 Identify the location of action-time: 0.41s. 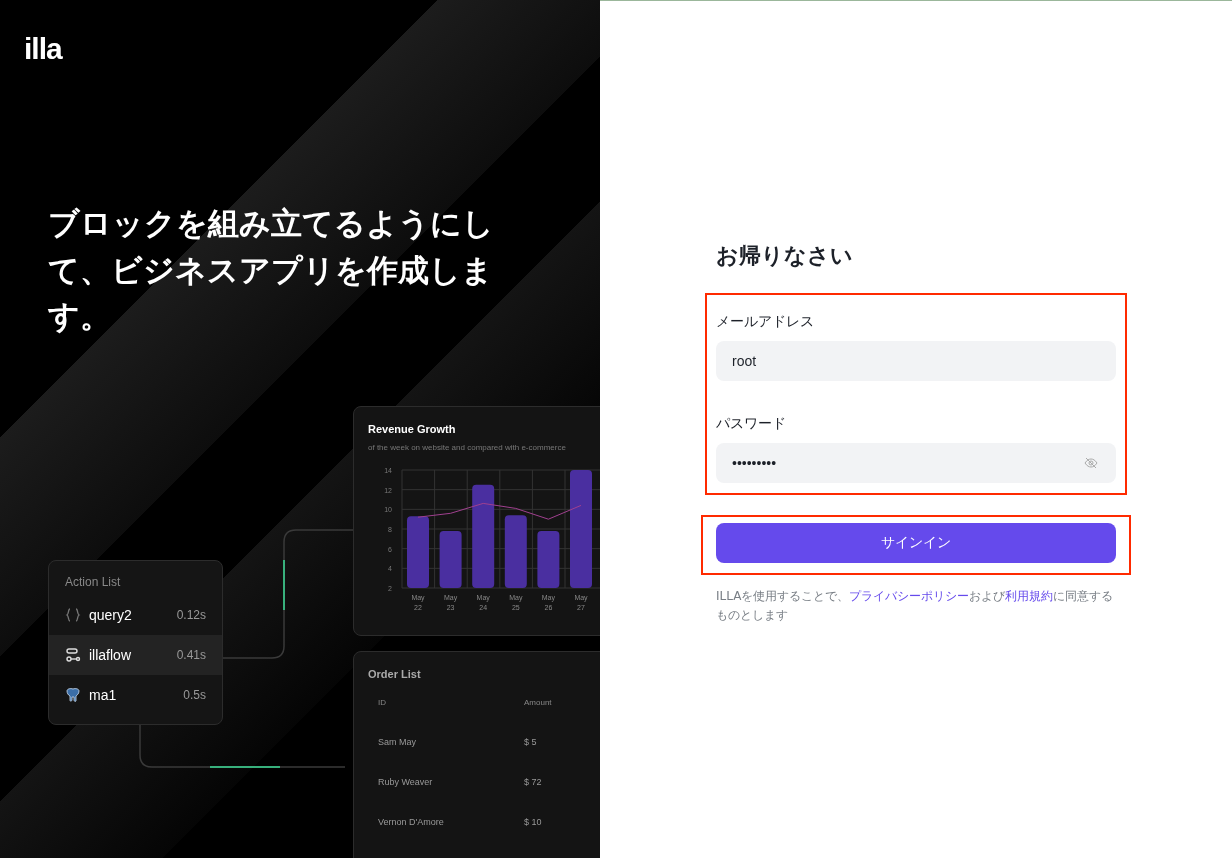
(191, 655).